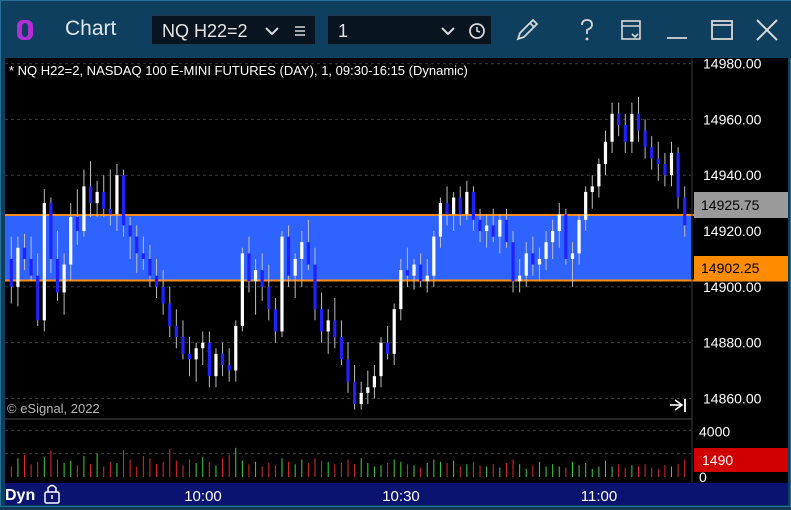 Image resolution: width=791 pixels, height=510 pixels. Describe the element at coordinates (732, 175) in the screenshot. I see `price-tick-label: 14940.00` at that location.